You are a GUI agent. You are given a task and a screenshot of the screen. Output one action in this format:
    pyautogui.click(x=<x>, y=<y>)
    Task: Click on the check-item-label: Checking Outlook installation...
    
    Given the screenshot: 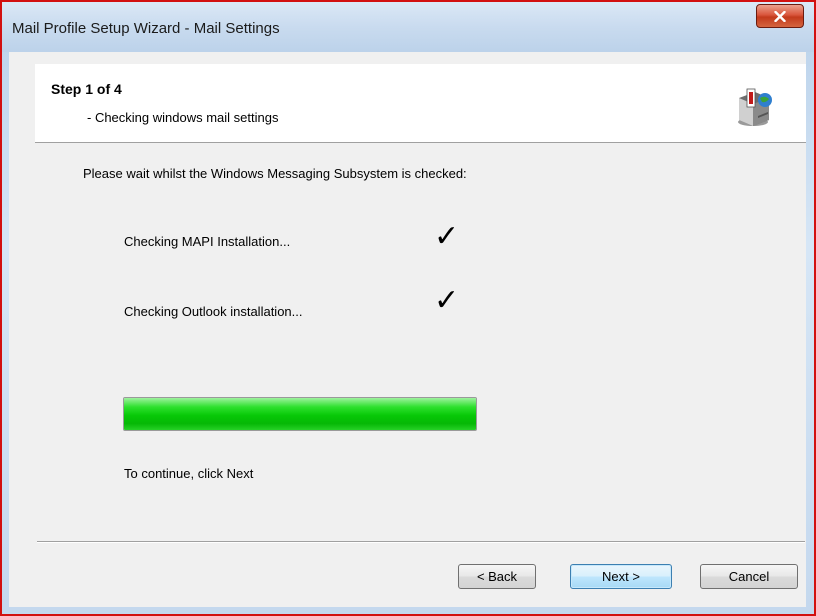 What is the action you would take?
    pyautogui.click(x=213, y=311)
    